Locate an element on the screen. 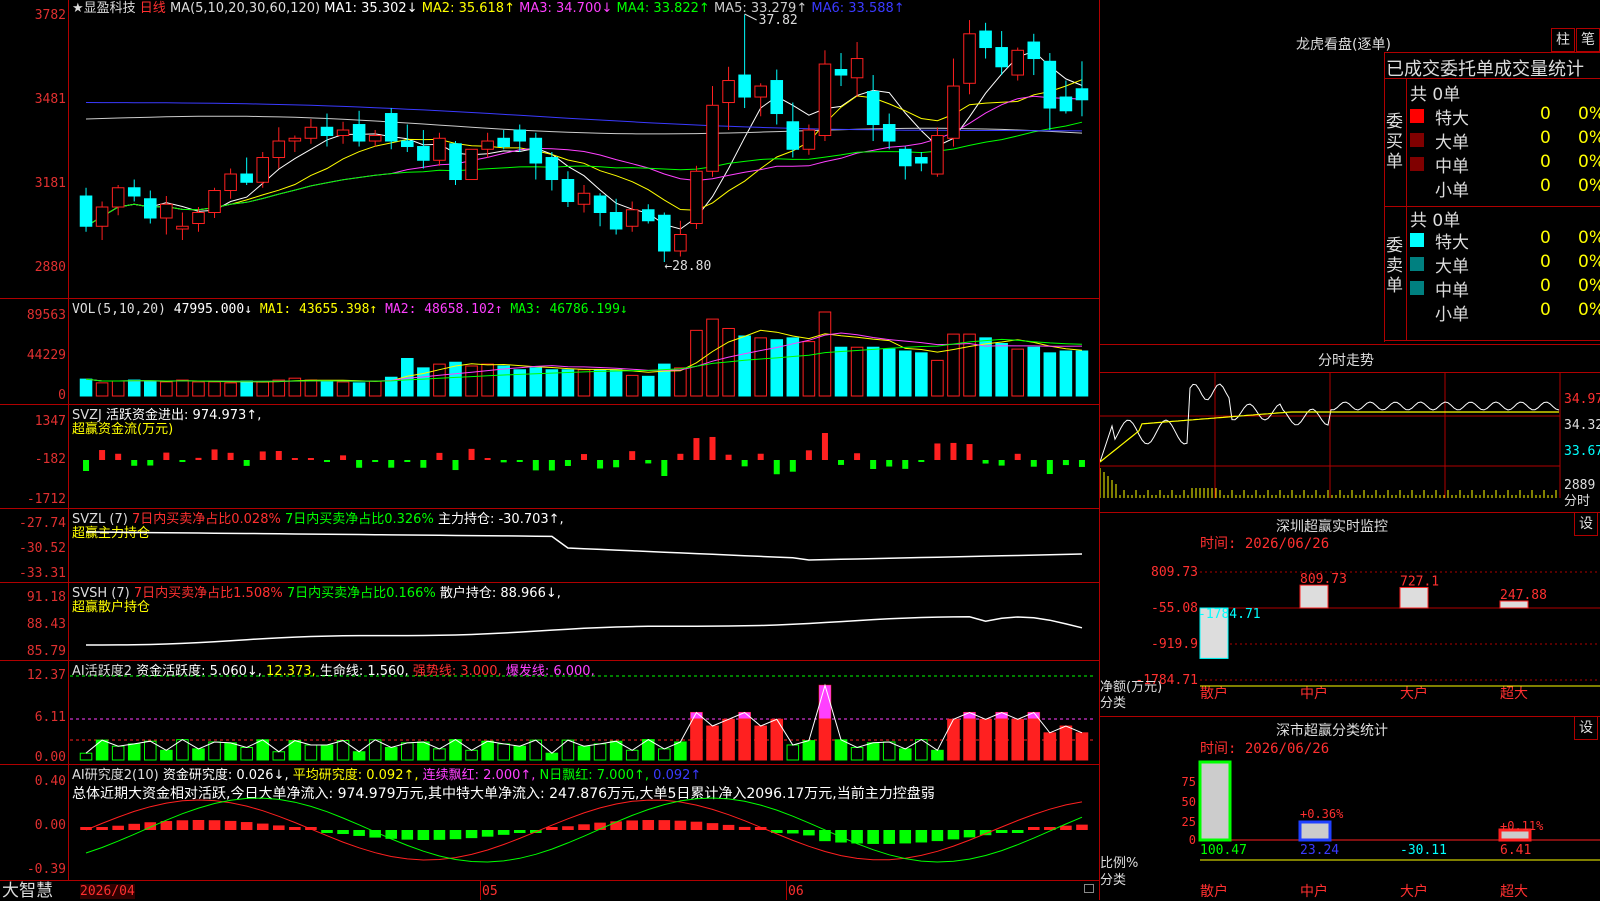  sz-stats-unit: 比例% is located at coordinates (1119, 863).